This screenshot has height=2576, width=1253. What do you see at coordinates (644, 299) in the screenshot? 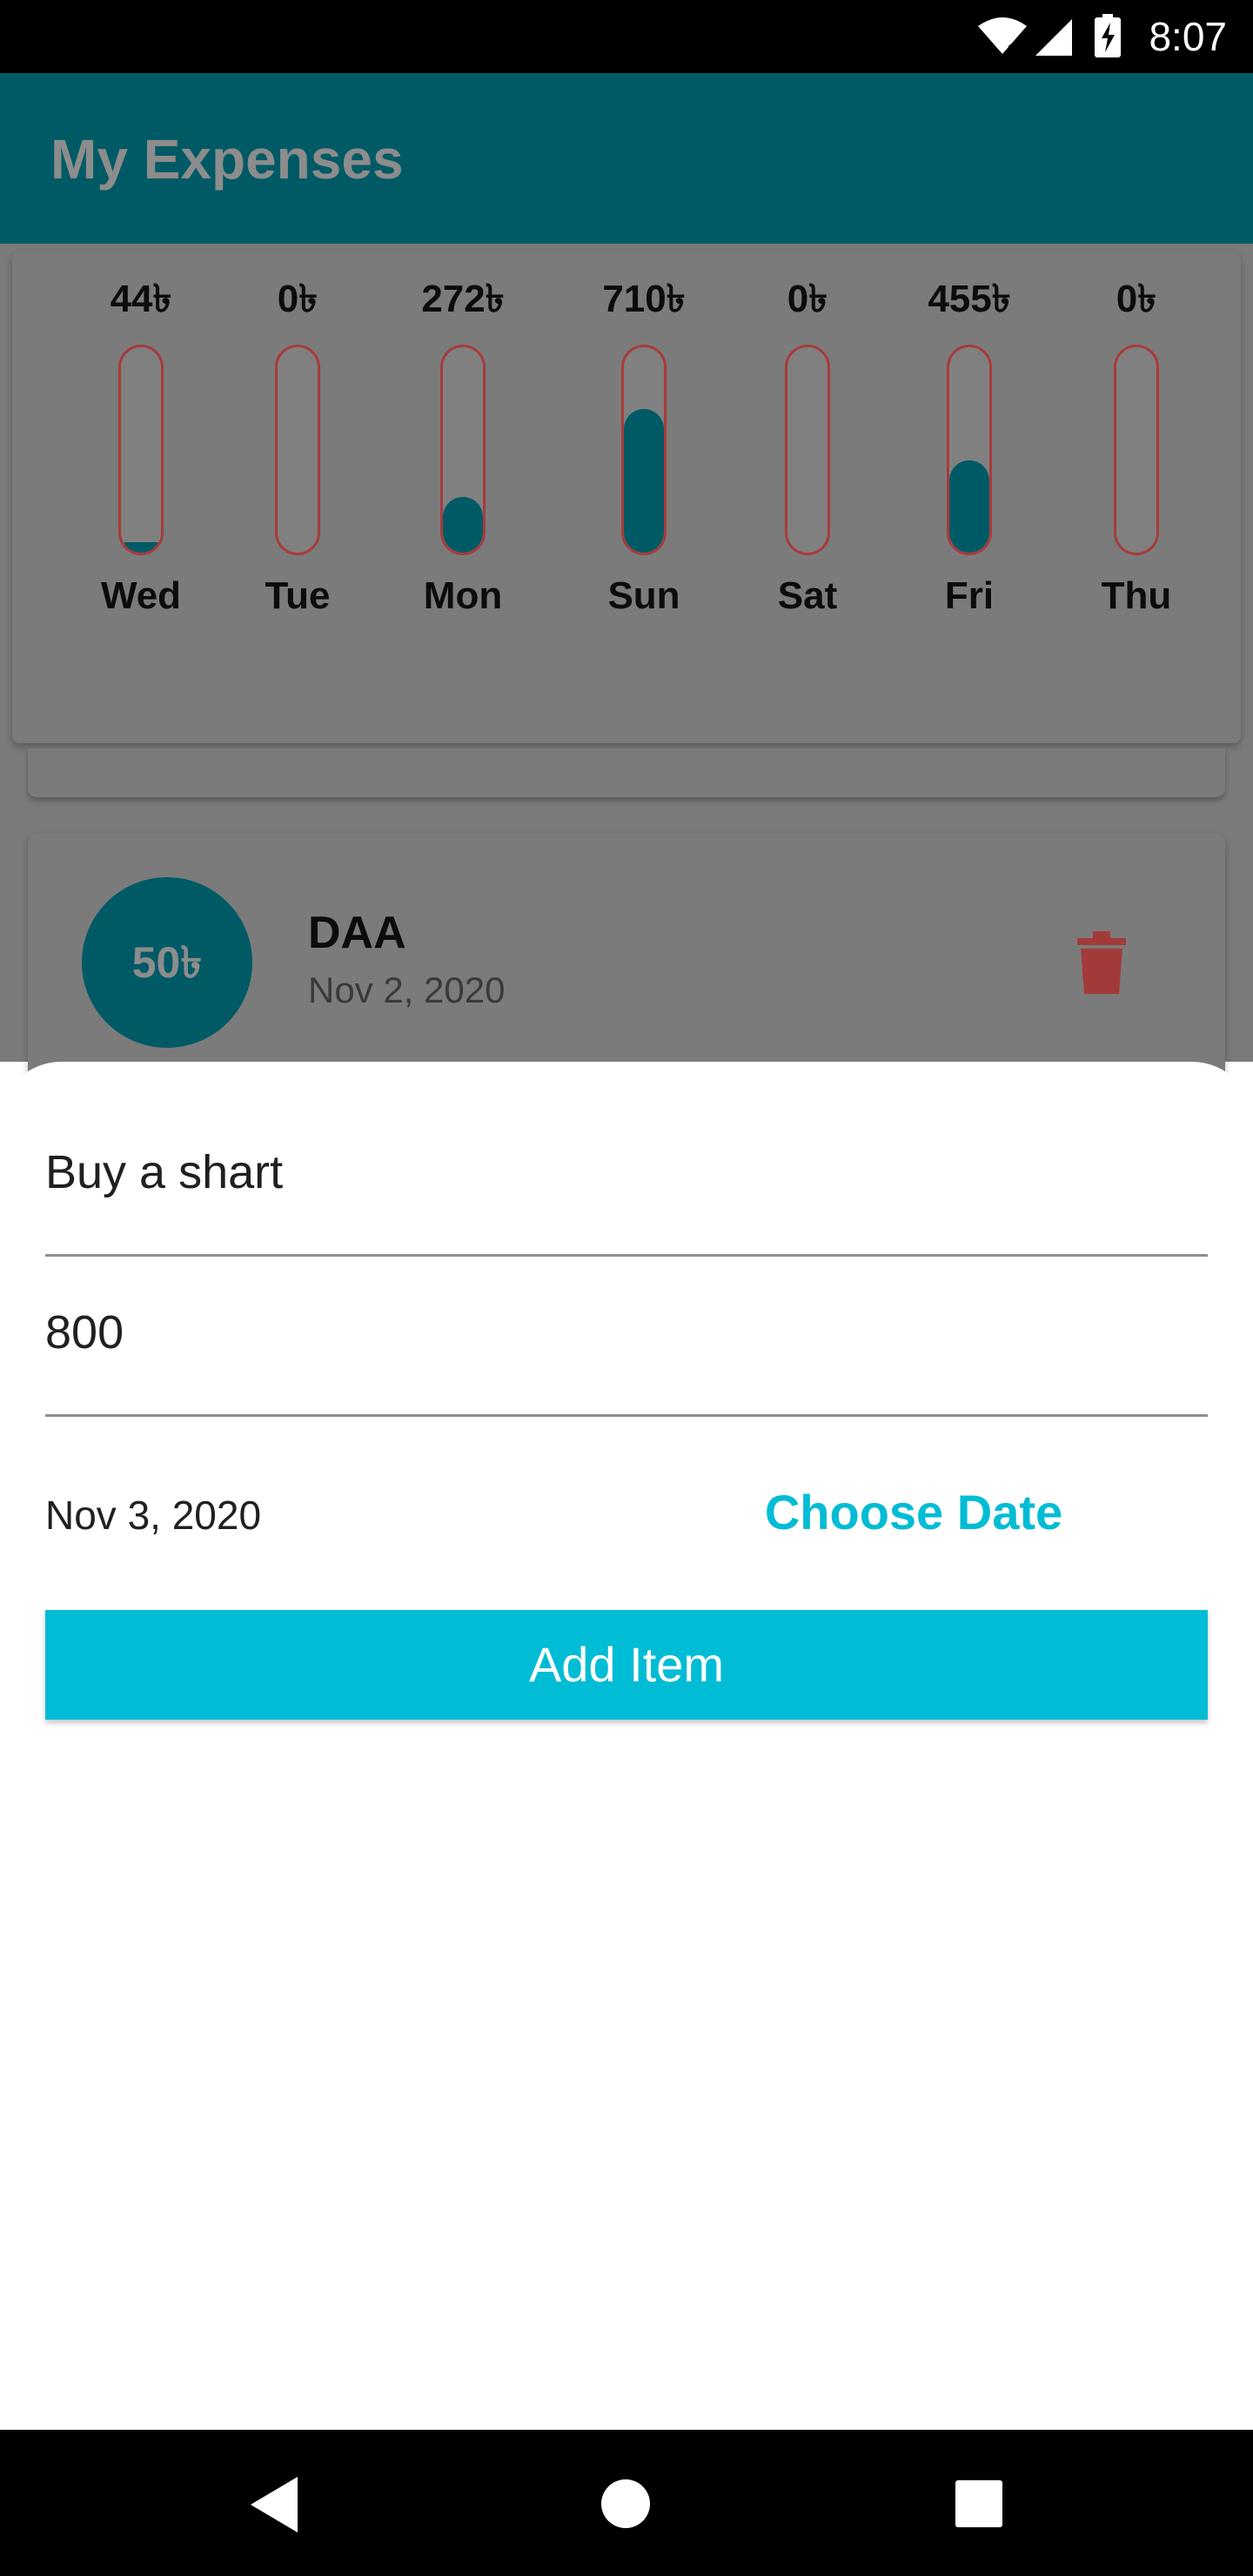
I see `bar-amount: 710৳` at bounding box center [644, 299].